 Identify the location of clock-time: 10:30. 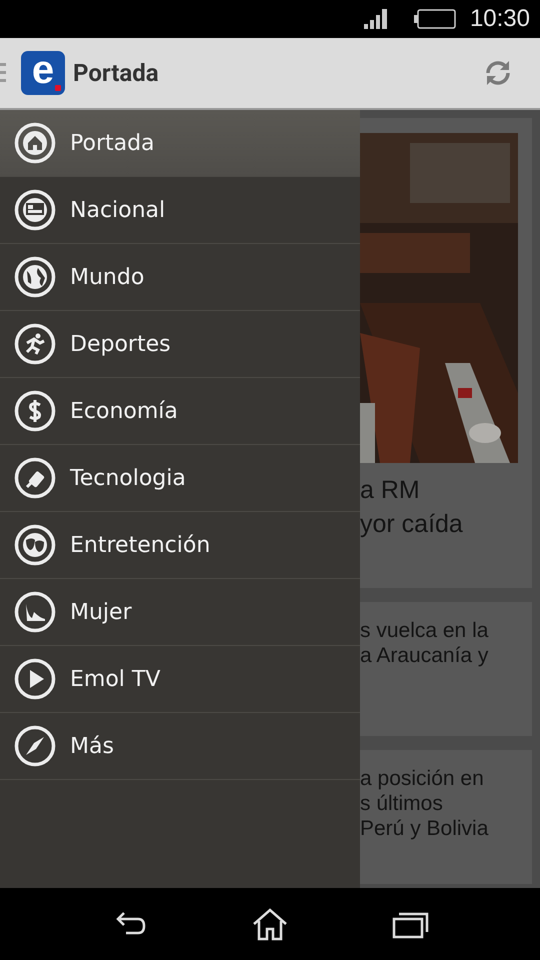
(500, 19).